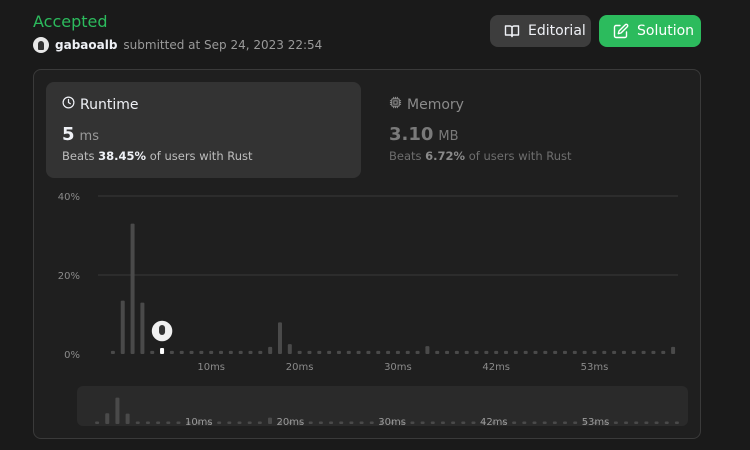 Image resolution: width=750 pixels, height=450 pixels. What do you see at coordinates (211, 367) in the screenshot?
I see `x-tick-label: 10ms` at bounding box center [211, 367].